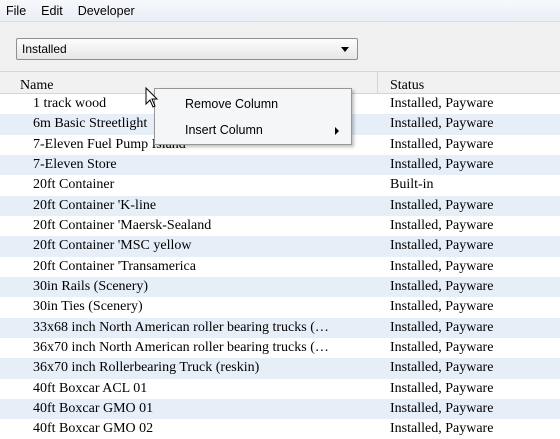 This screenshot has height=439, width=560. I want to click on cell-name: 40ft Boxcar GMO 02, so click(93, 429).